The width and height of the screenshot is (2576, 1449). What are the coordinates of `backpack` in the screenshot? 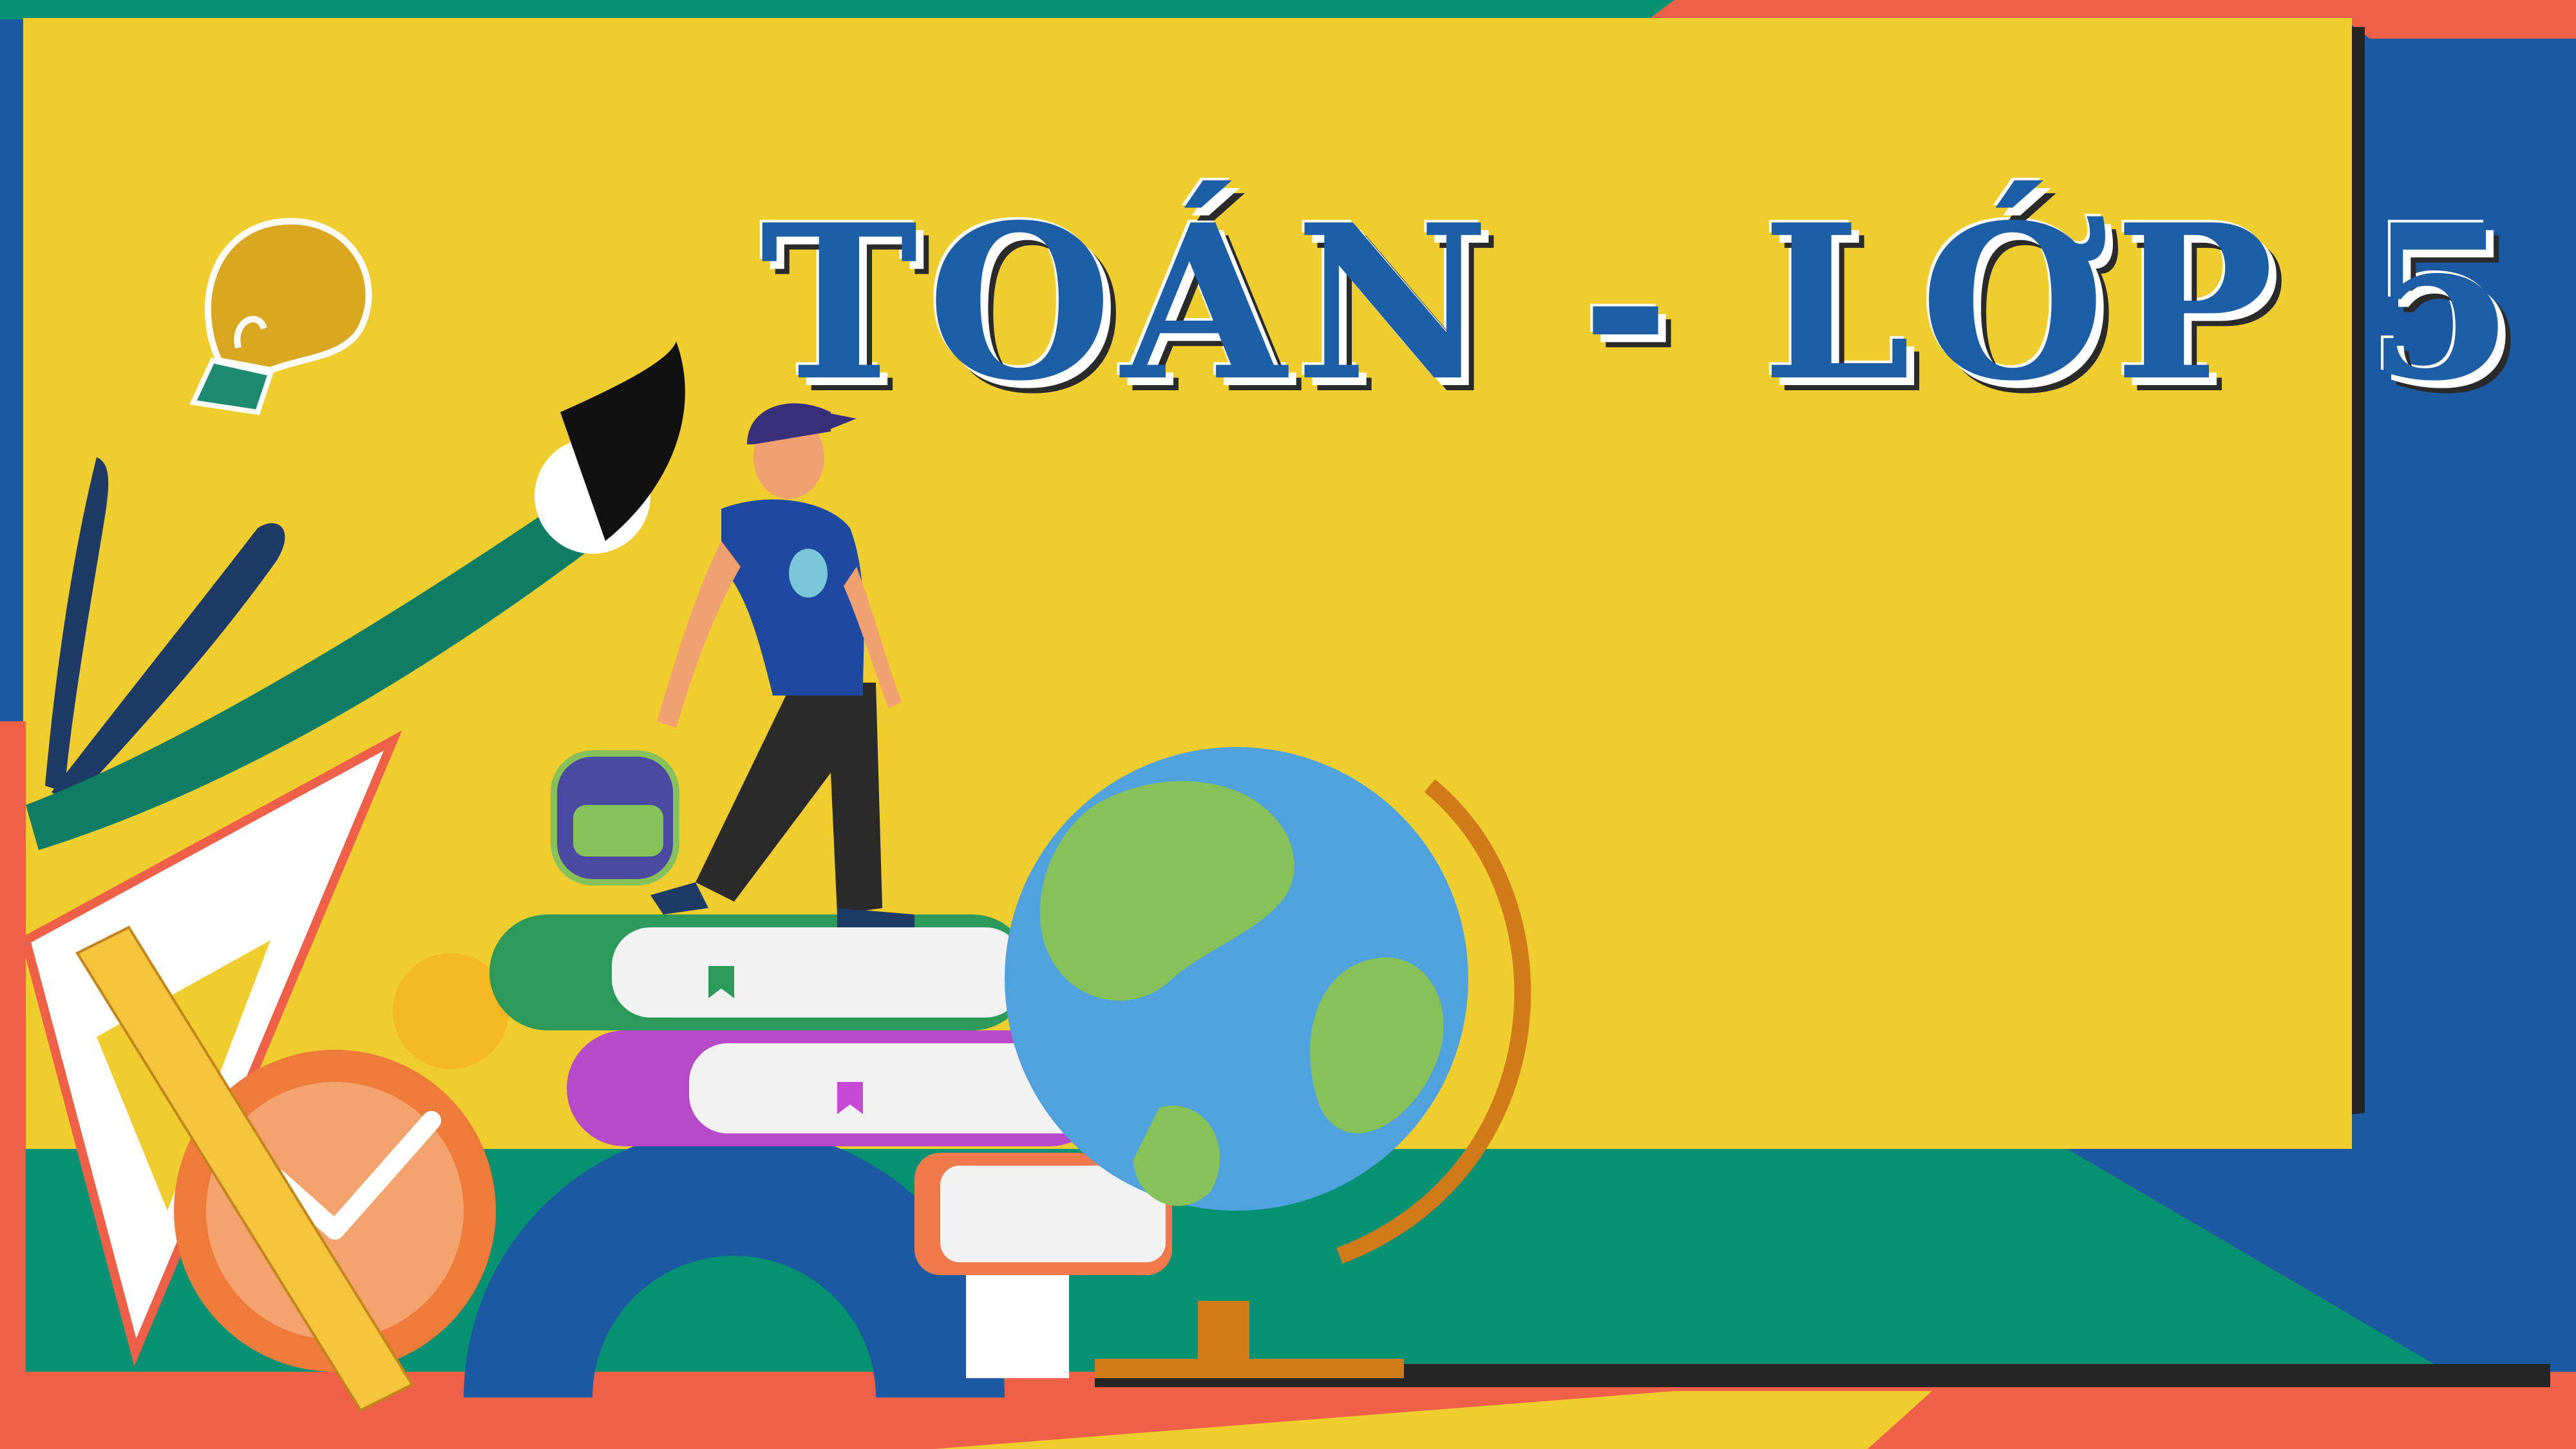 It's located at (615, 818).